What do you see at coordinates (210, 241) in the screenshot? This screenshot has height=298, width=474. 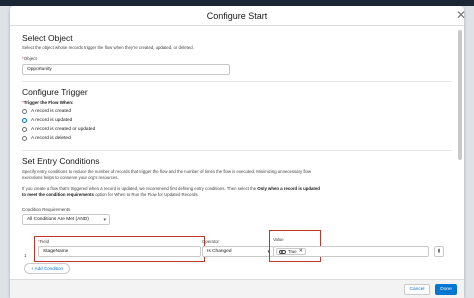 I see `operator-label: Operator` at bounding box center [210, 241].